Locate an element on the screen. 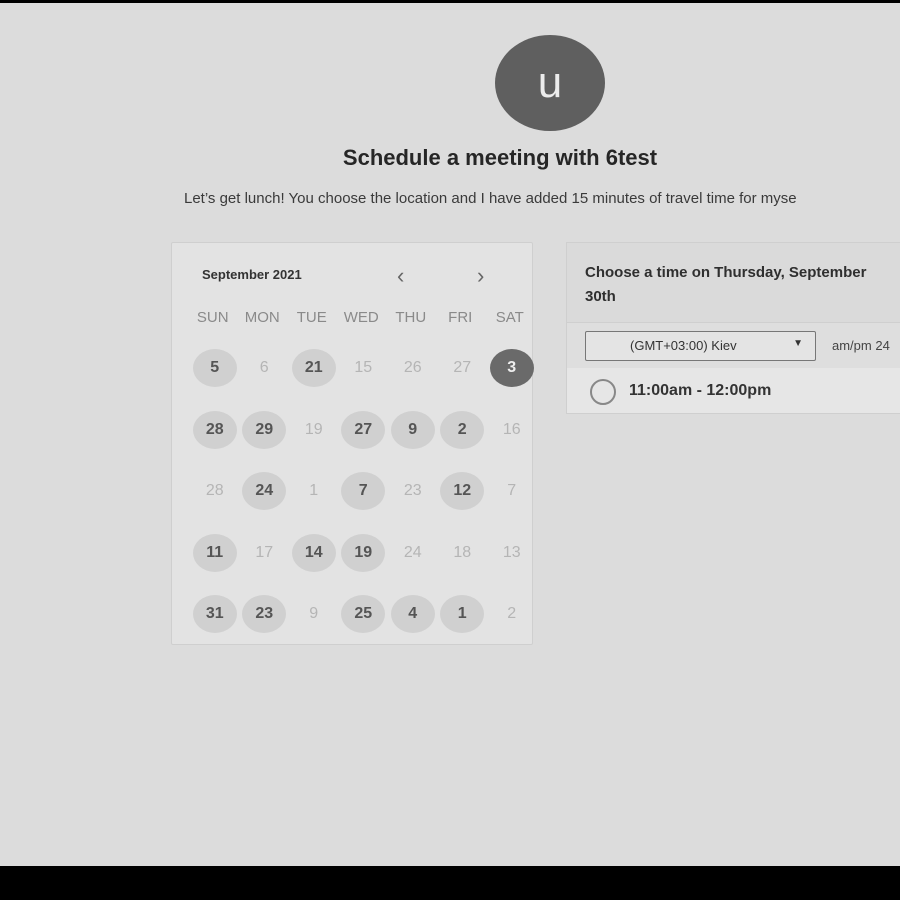  weekday-header: SUN MON TUE WED THU FRI SAT is located at coordinates (361, 317).